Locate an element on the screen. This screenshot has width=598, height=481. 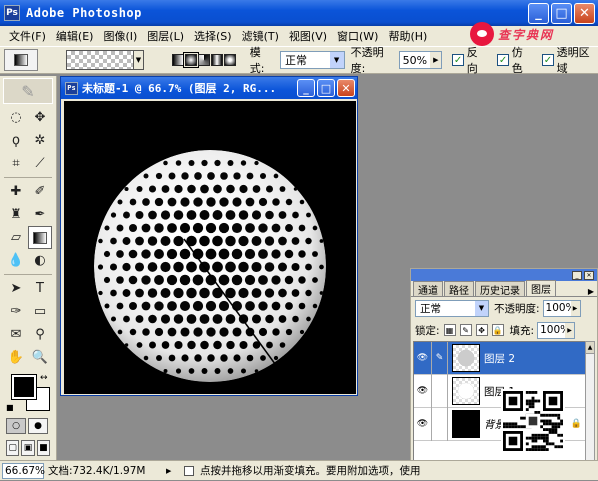
foreground-color-swatch is located at coordinates (24, 387).